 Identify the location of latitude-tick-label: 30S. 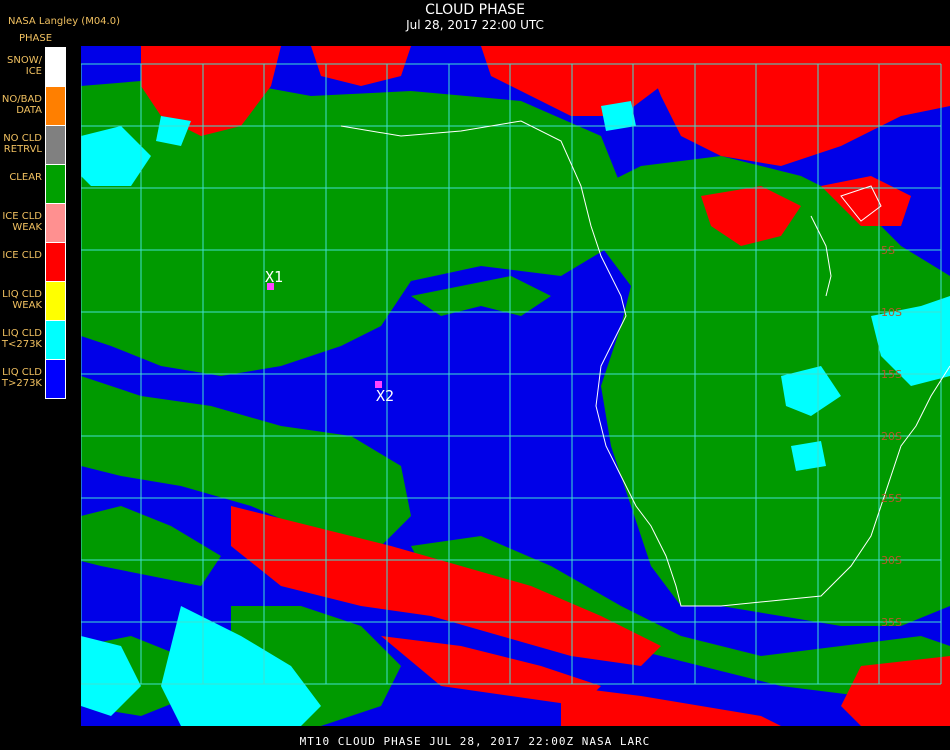
(891, 560).